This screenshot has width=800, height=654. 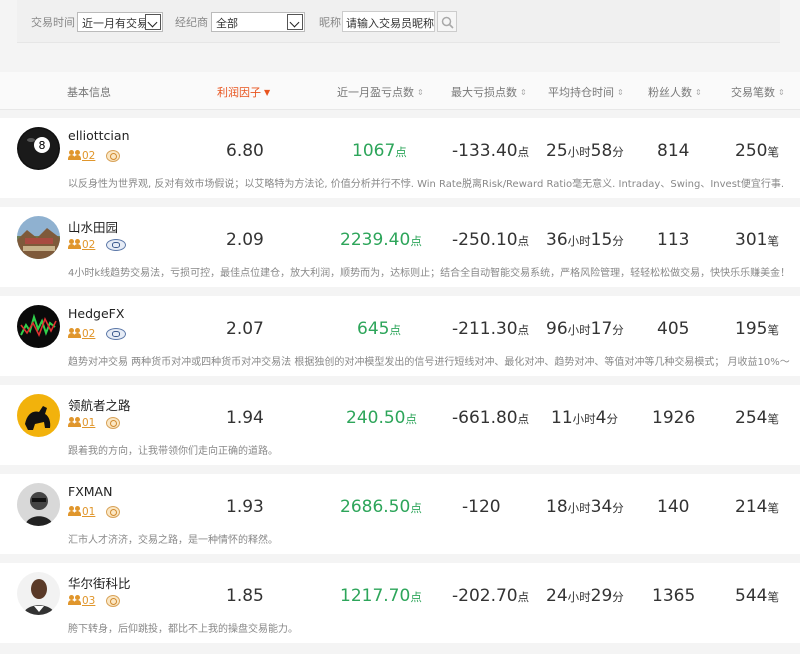 I want to click on trader-name: FXMAN, so click(x=90, y=491).